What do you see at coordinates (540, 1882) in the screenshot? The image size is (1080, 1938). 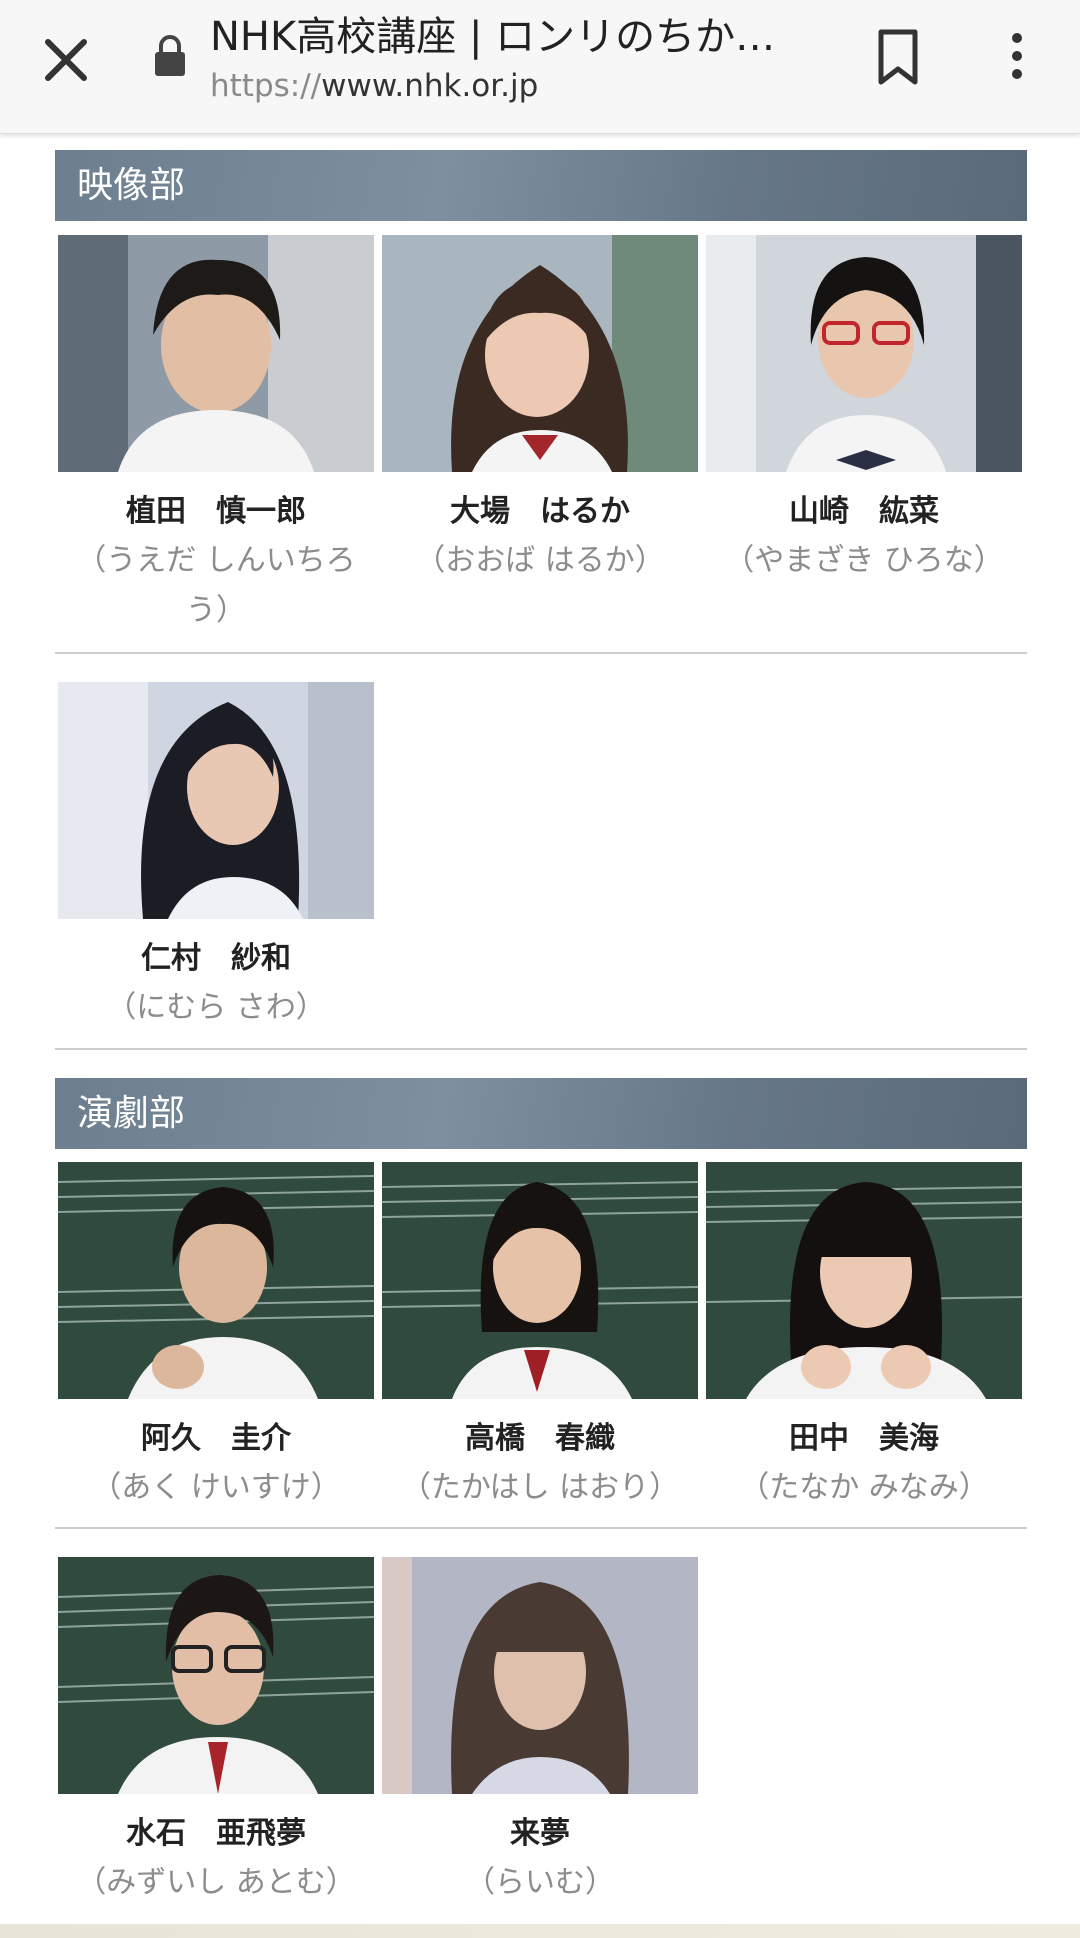 I see `member-reading: （らいむ）` at bounding box center [540, 1882].